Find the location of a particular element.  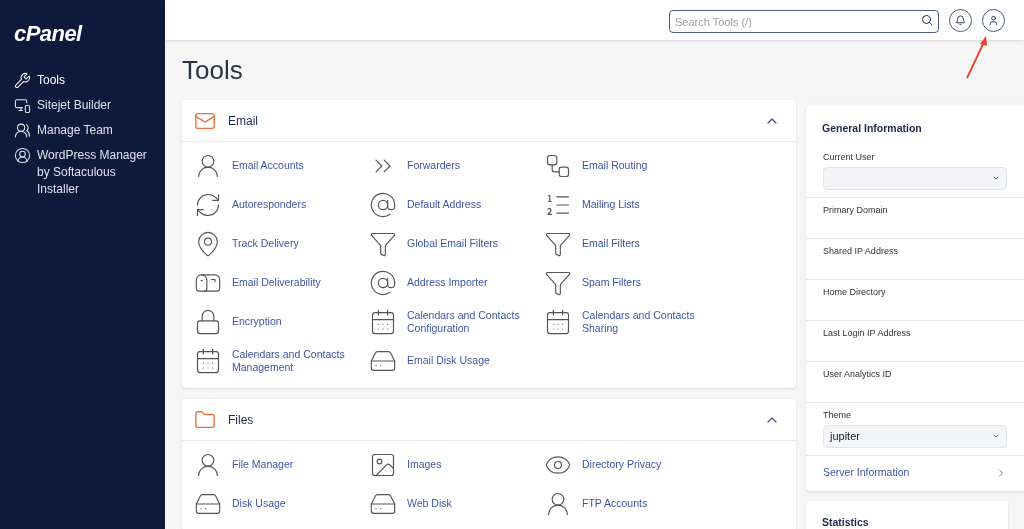

card-title: General Information is located at coordinates (872, 128).